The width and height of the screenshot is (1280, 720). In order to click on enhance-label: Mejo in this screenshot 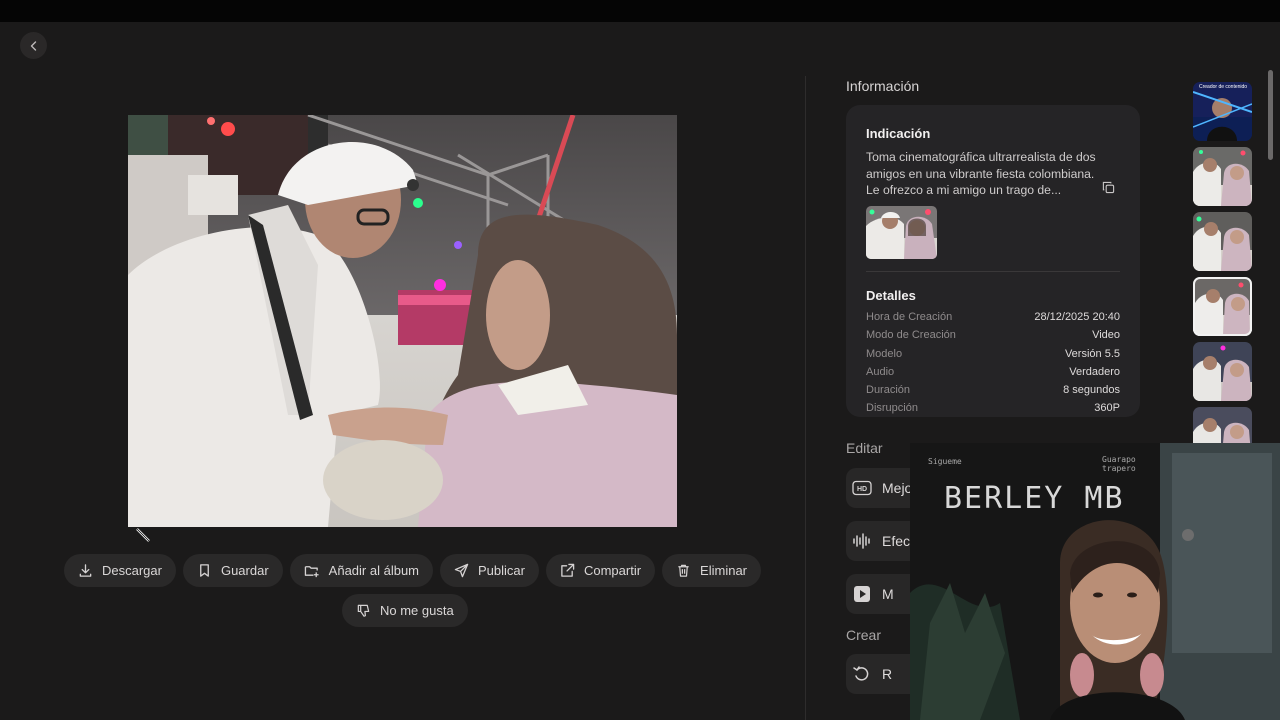, I will do `click(897, 488)`.